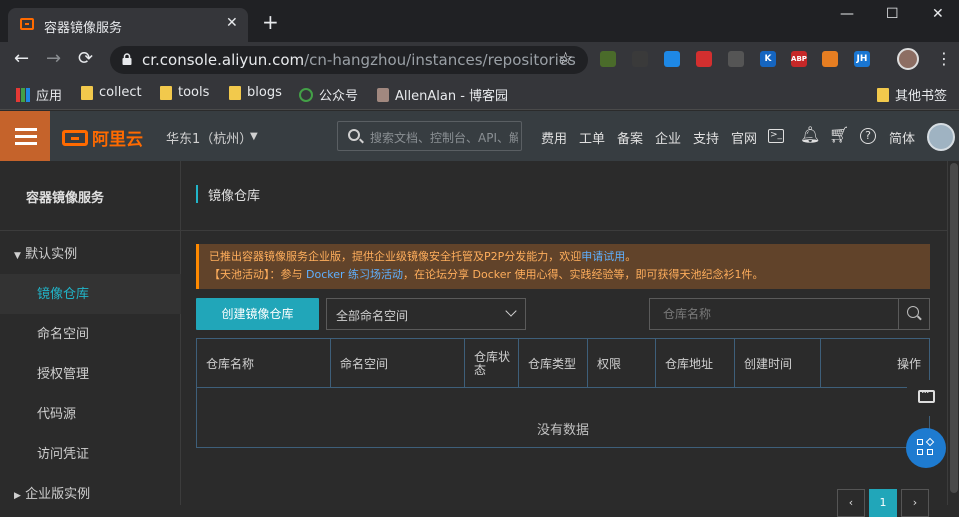  I want to click on bookmark-blogs: blogs, so click(255, 92).